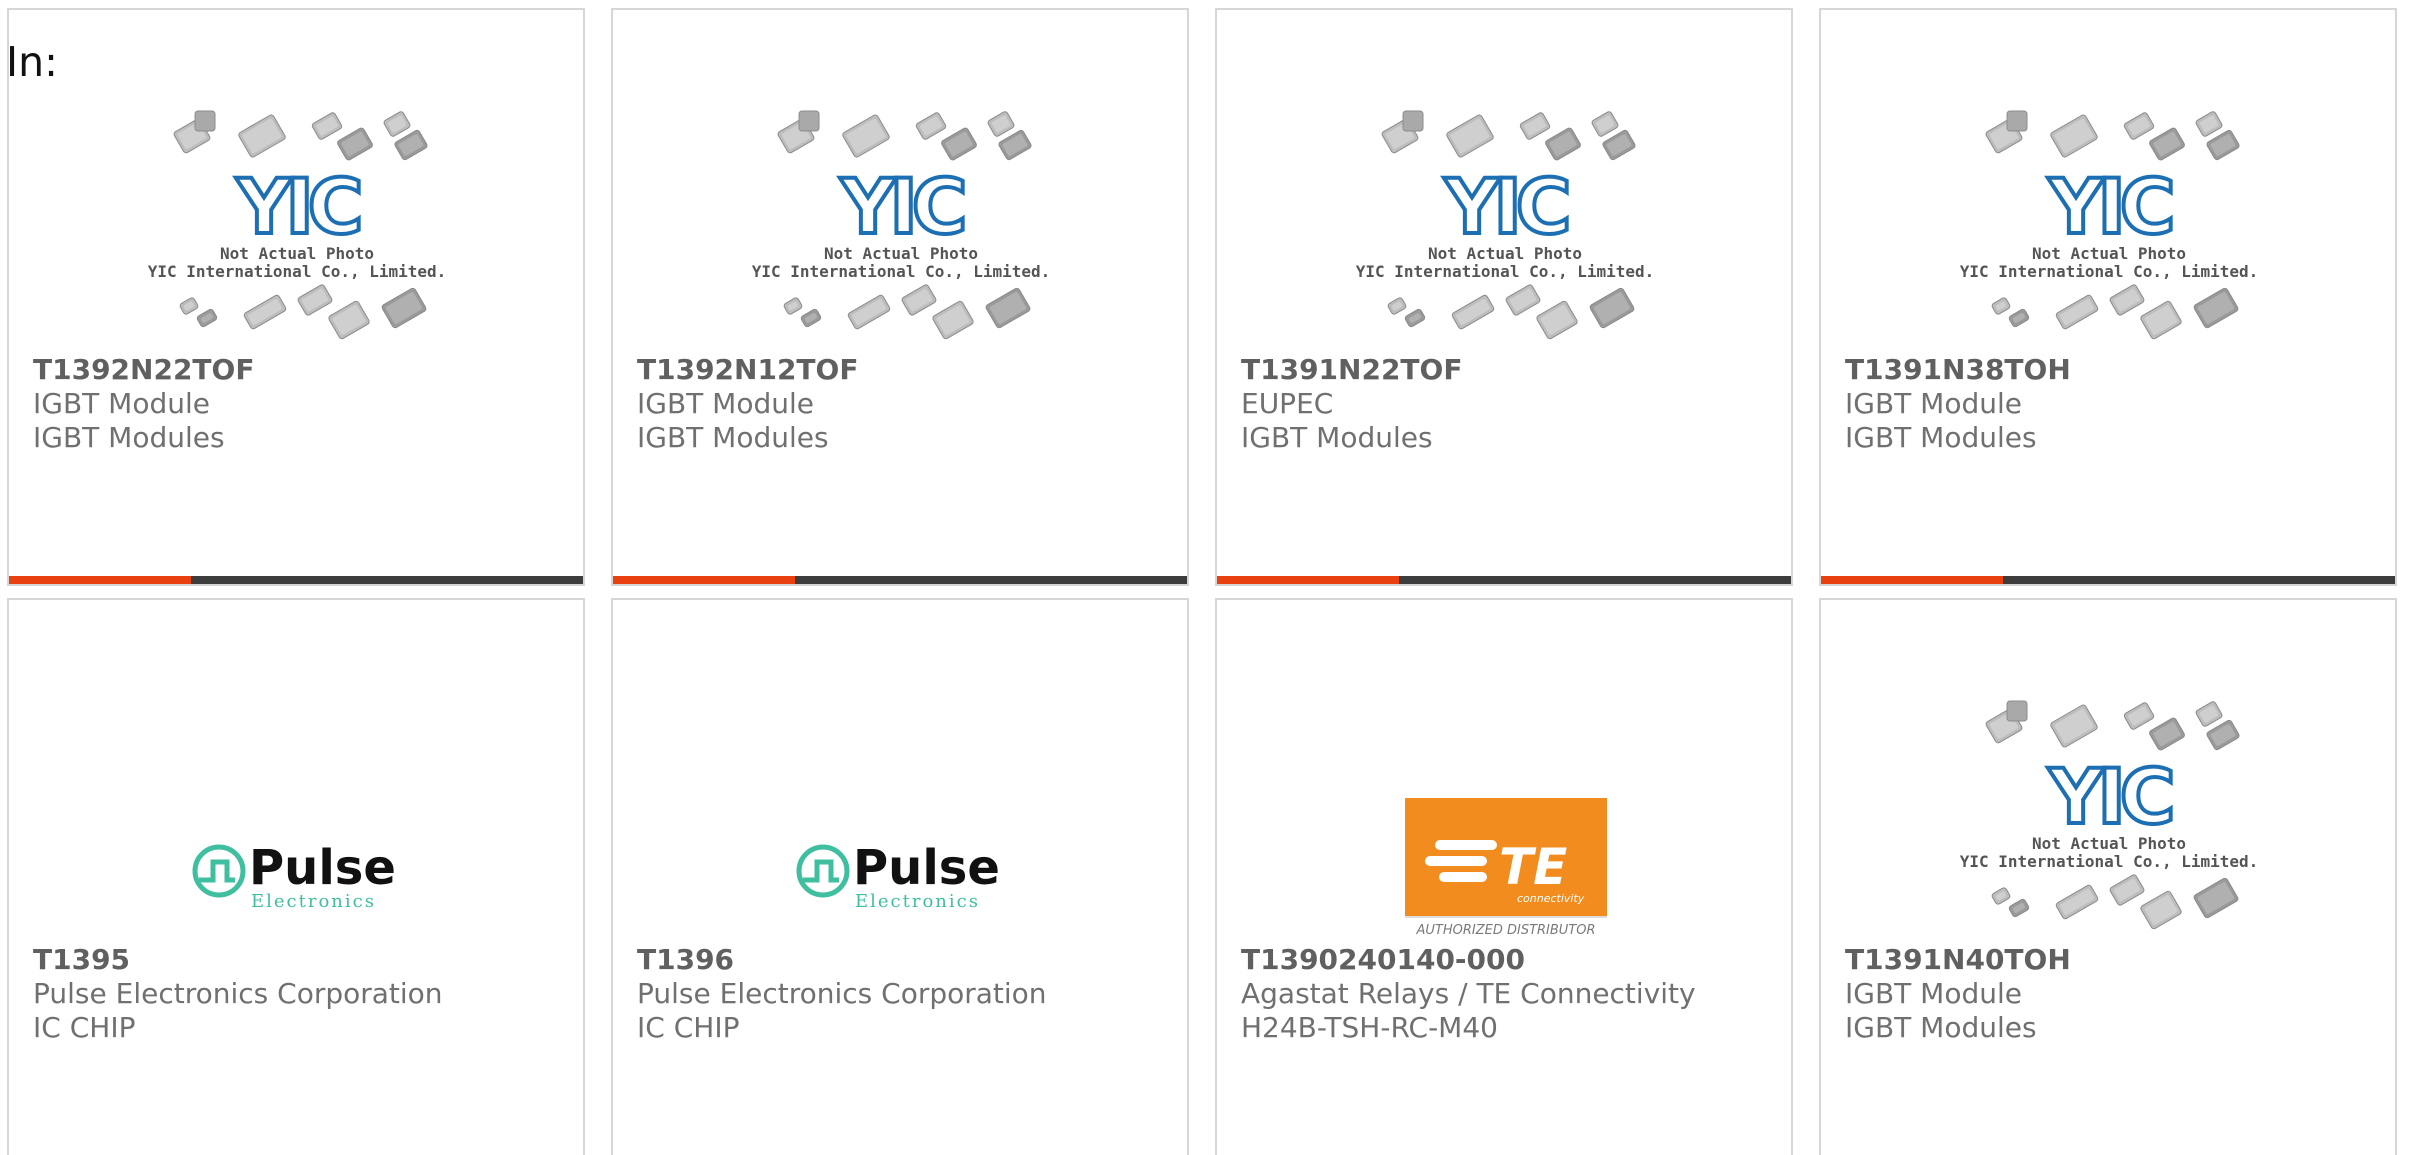 The height and width of the screenshot is (1155, 2410). Describe the element at coordinates (2115, 960) in the screenshot. I see `product-part-number: T1391N40TOH` at that location.